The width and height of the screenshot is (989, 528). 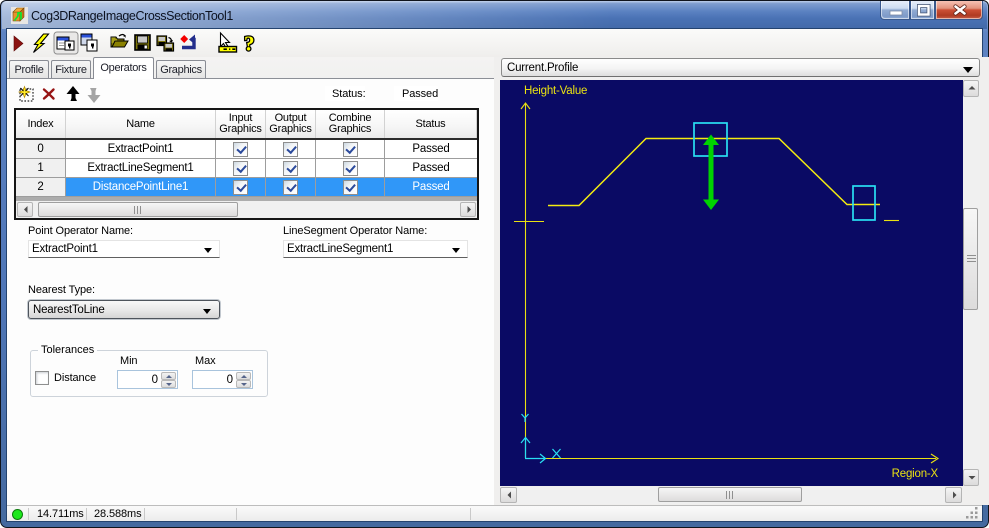 I want to click on svg-text: Region-X, so click(x=915, y=474).